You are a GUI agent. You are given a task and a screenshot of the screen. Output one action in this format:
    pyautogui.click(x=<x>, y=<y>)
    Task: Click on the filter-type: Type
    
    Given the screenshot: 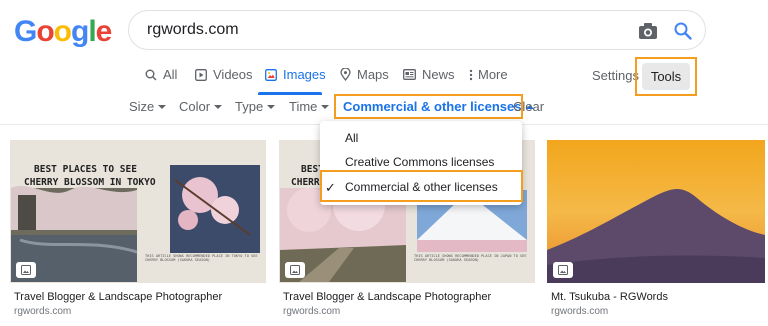 What is the action you would take?
    pyautogui.click(x=255, y=106)
    